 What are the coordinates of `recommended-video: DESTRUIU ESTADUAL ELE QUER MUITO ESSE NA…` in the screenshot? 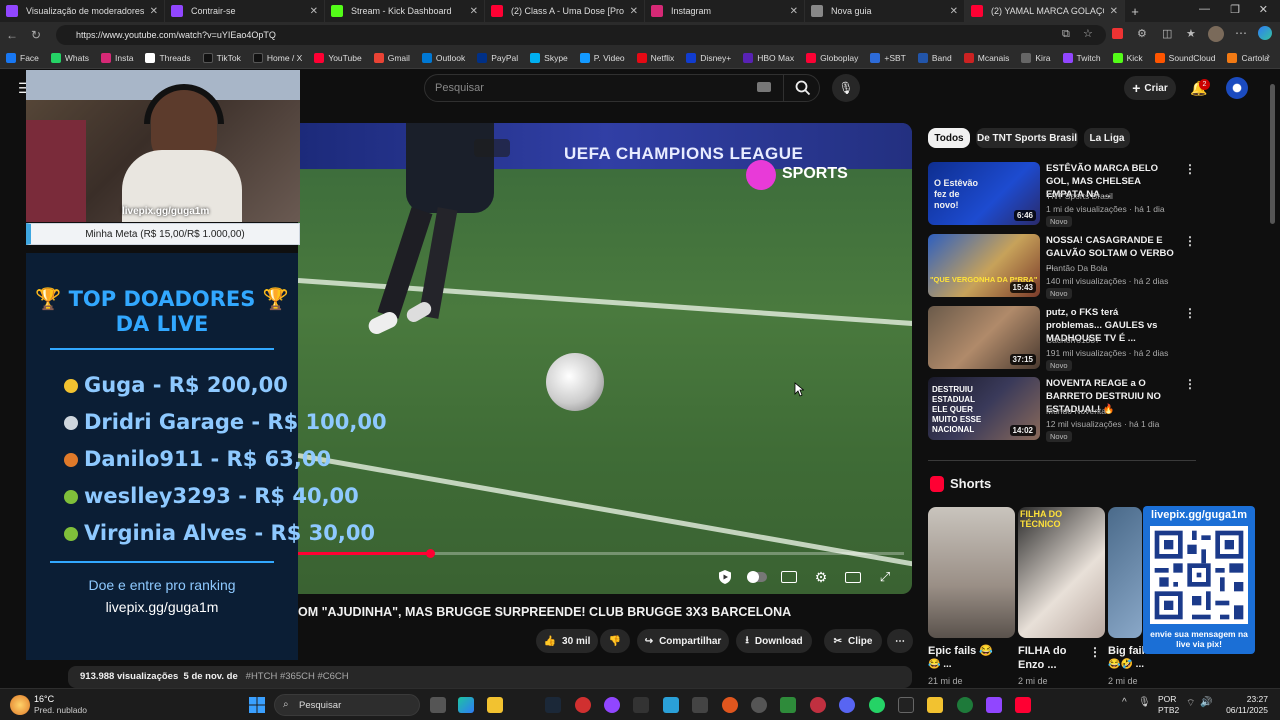 It's located at (1063, 409).